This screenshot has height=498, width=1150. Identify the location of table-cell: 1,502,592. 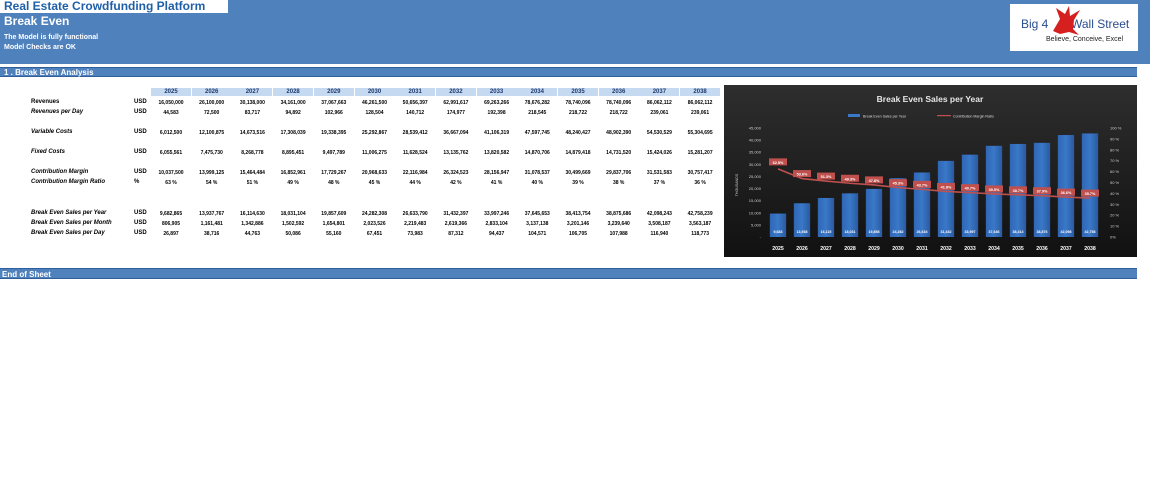
(293, 224).